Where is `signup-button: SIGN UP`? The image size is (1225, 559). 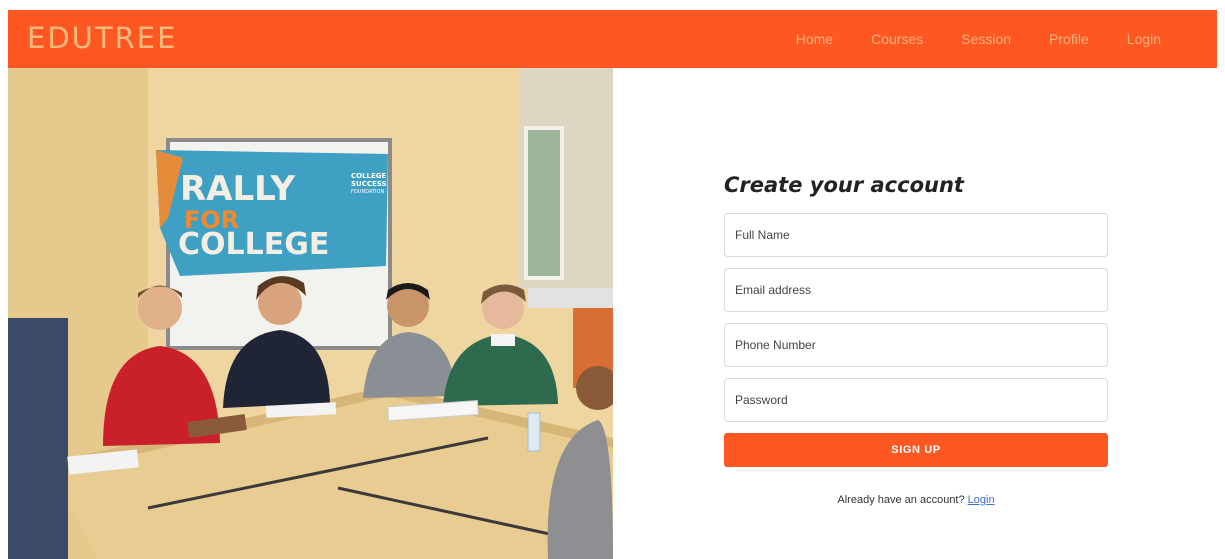 signup-button: SIGN UP is located at coordinates (916, 450).